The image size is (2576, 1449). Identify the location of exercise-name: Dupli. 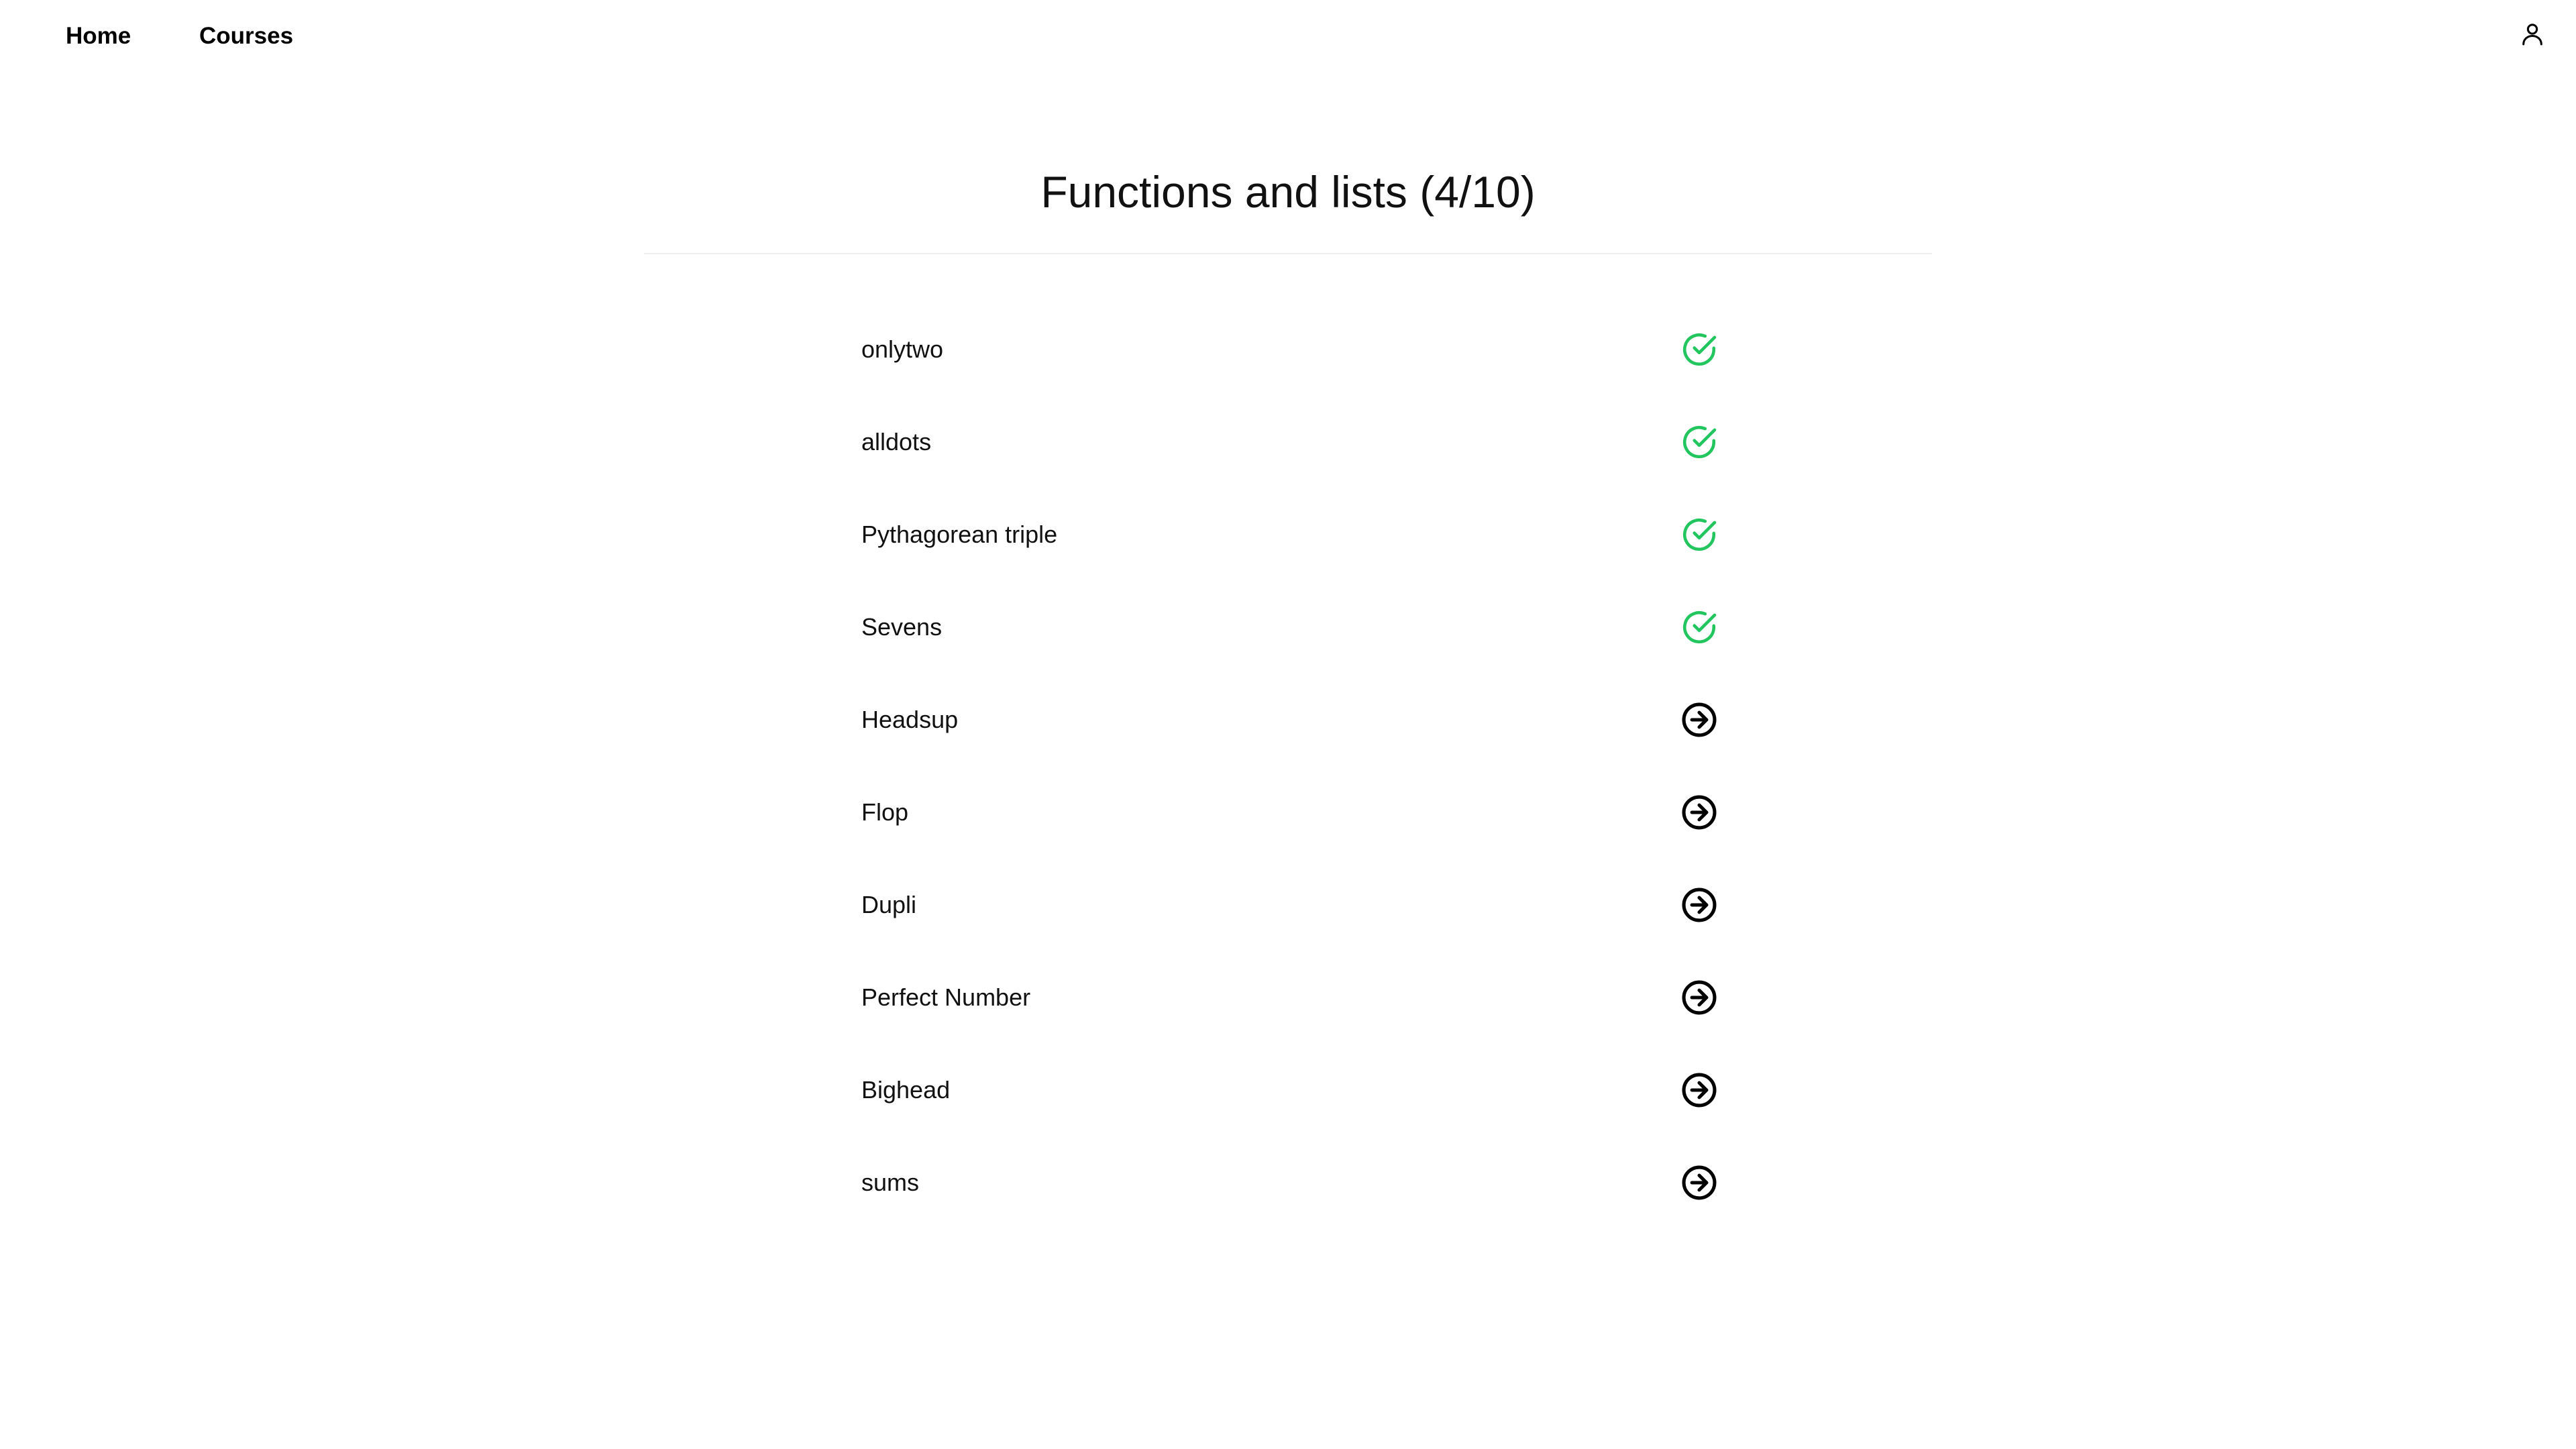
(889, 904).